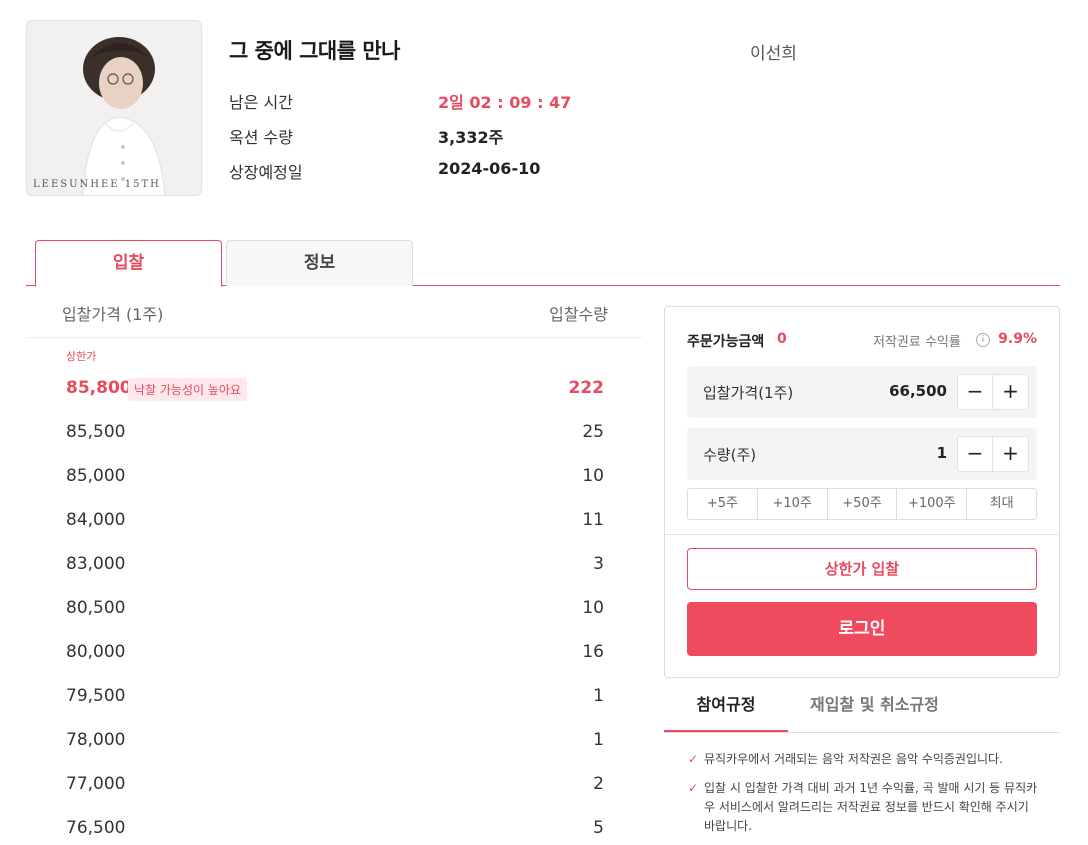 Image resolution: width=1088 pixels, height=845 pixels. What do you see at coordinates (96, 520) in the screenshot?
I see `orderbook-price: 84,000` at bounding box center [96, 520].